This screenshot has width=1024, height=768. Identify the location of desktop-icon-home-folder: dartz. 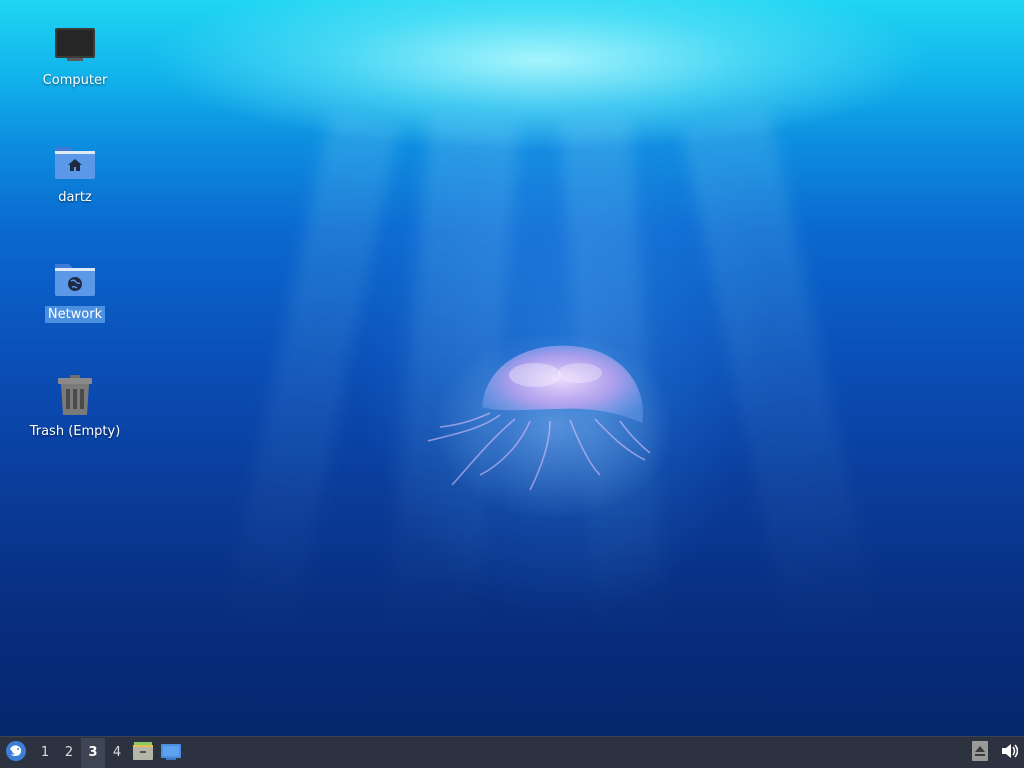
(75, 171).